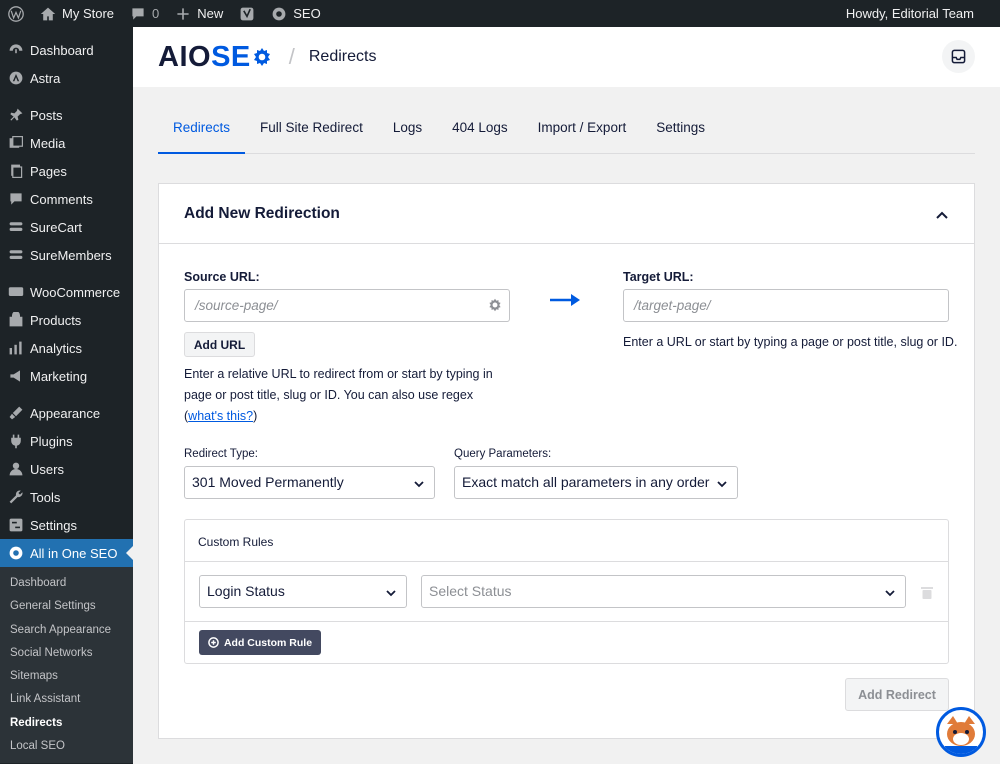  I want to click on sidebar-item-dashboard: Dashboard, so click(66, 50).